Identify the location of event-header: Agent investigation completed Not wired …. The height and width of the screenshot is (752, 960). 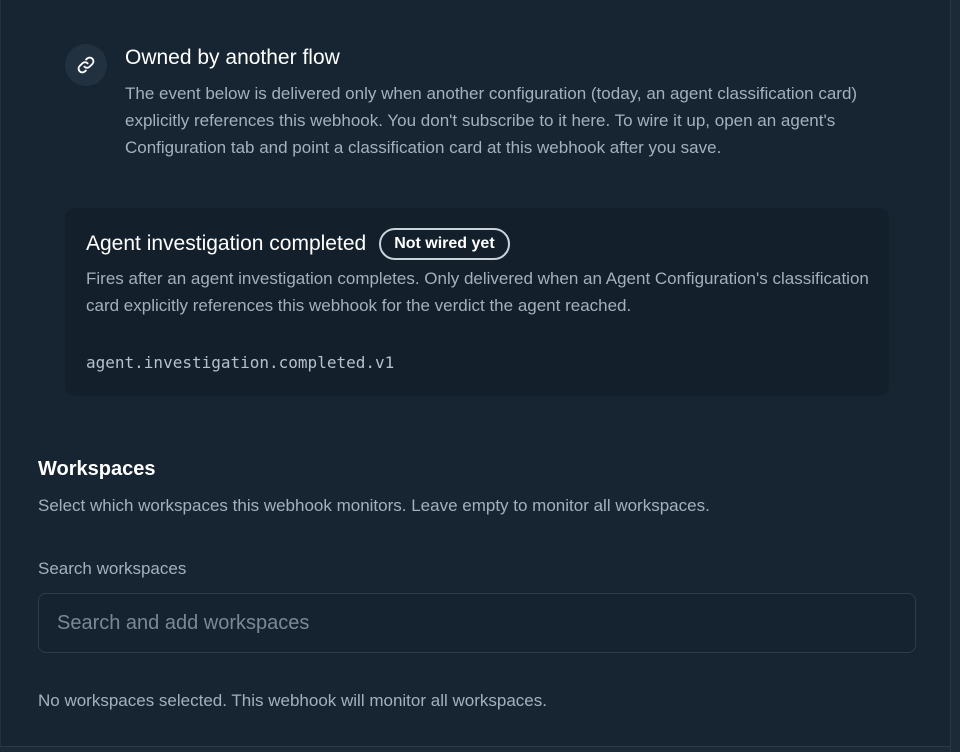
(298, 244).